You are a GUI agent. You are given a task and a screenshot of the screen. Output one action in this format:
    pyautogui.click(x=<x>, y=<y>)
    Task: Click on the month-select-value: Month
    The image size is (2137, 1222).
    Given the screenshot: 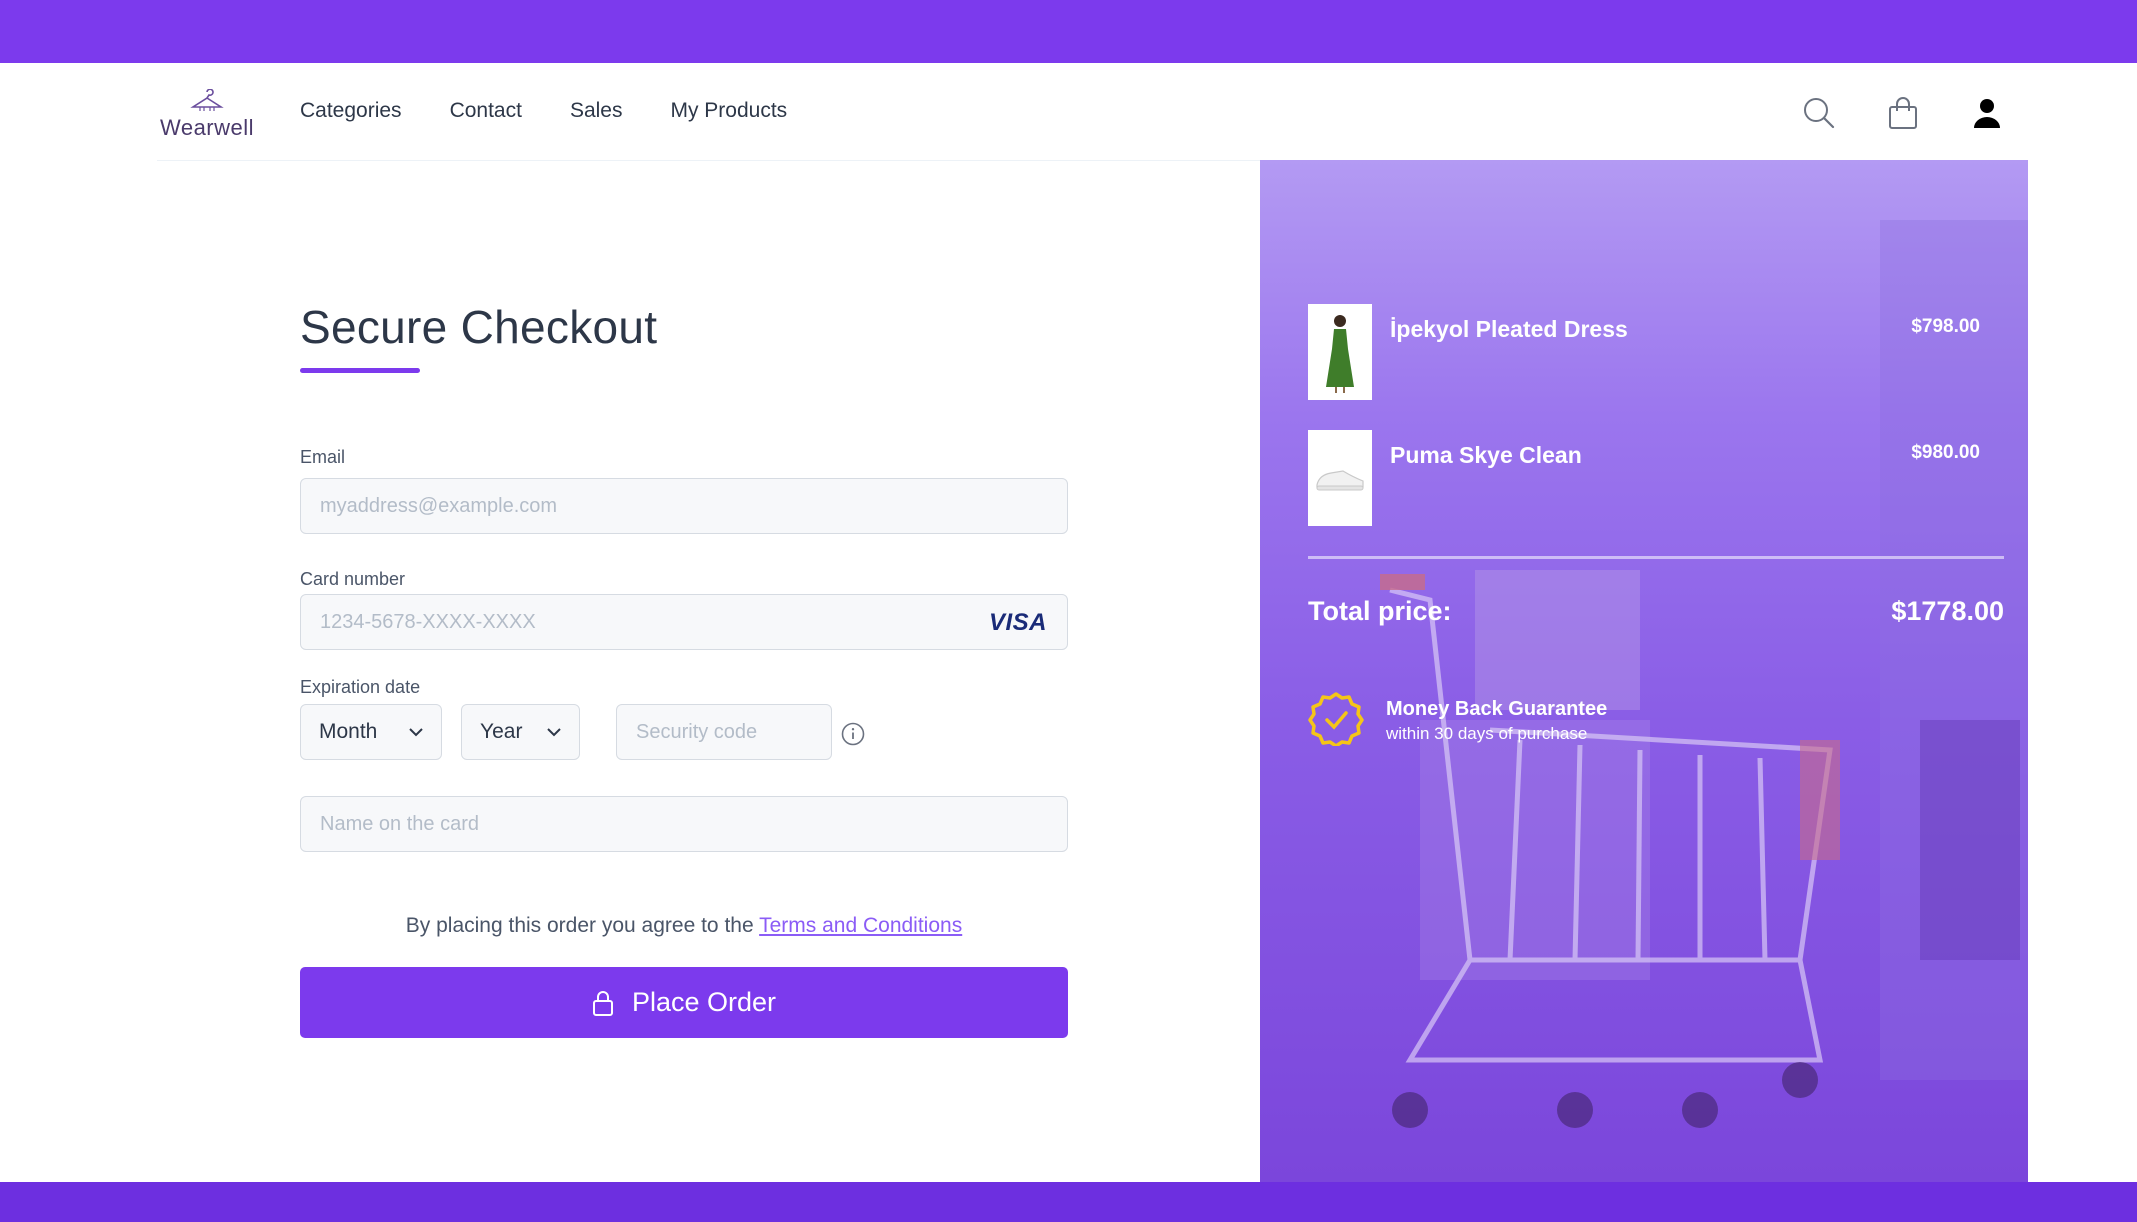 What is the action you would take?
    pyautogui.click(x=348, y=731)
    